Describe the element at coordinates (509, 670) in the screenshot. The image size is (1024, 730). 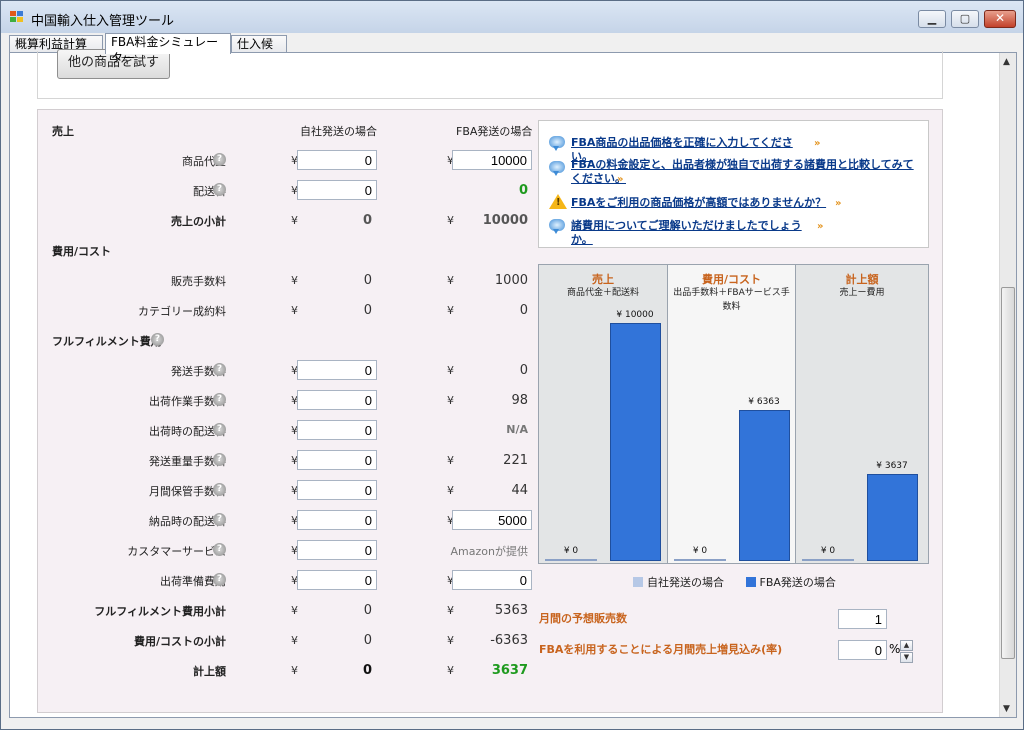
I see `fba-net-amount-value: 3637` at that location.